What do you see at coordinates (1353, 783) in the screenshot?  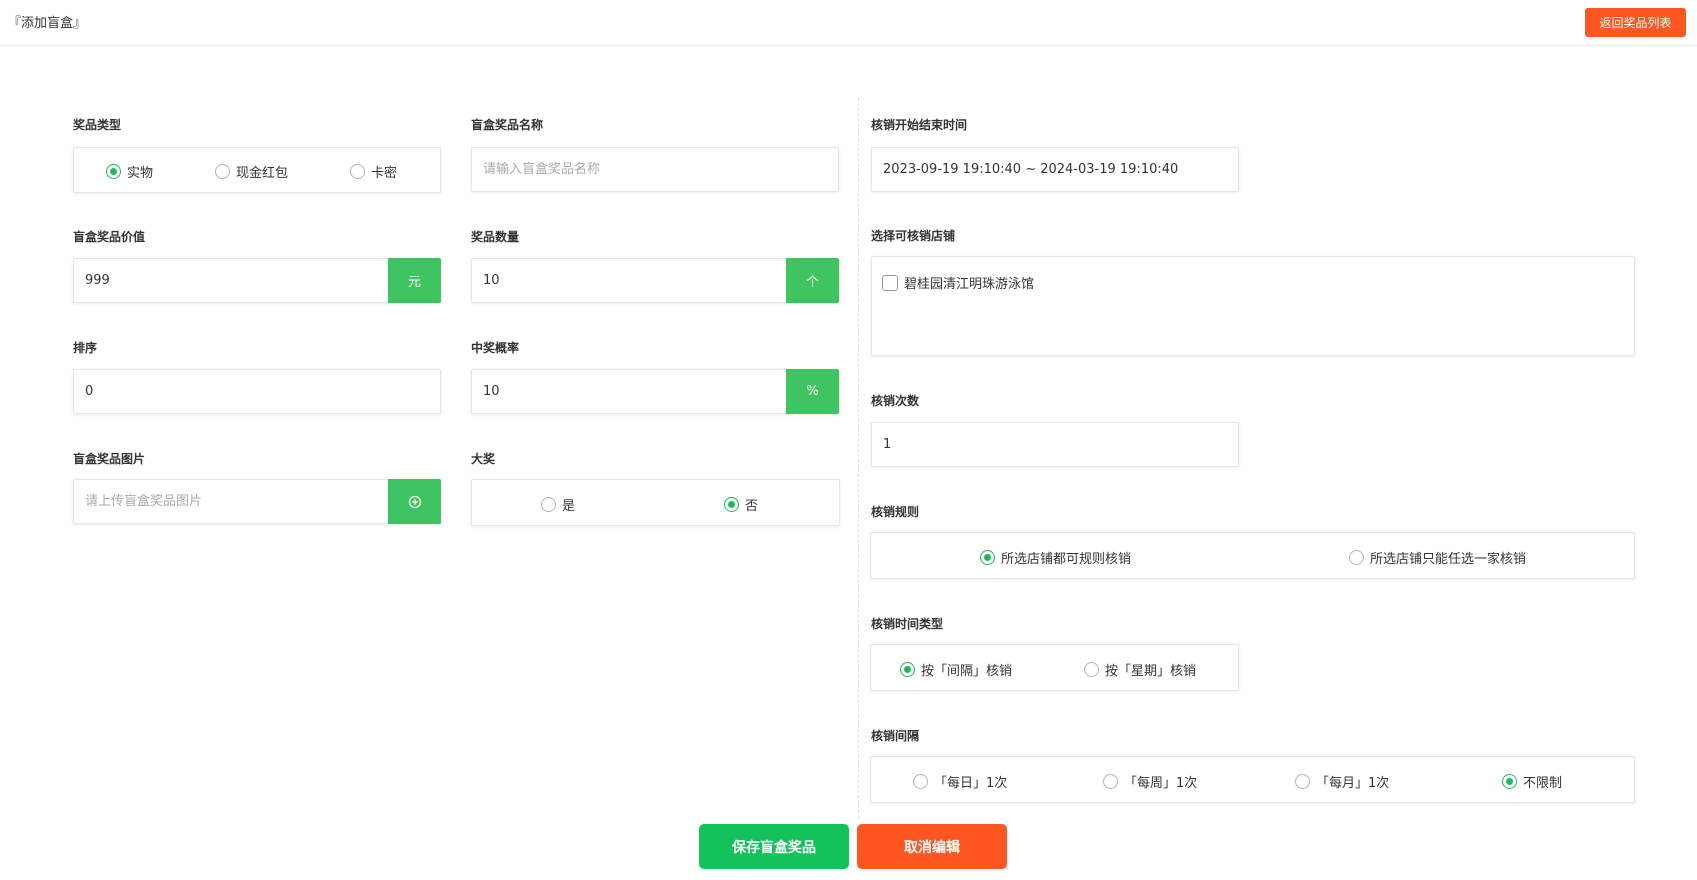 I see `redeem-interval-option-label: 「每月」1次` at bounding box center [1353, 783].